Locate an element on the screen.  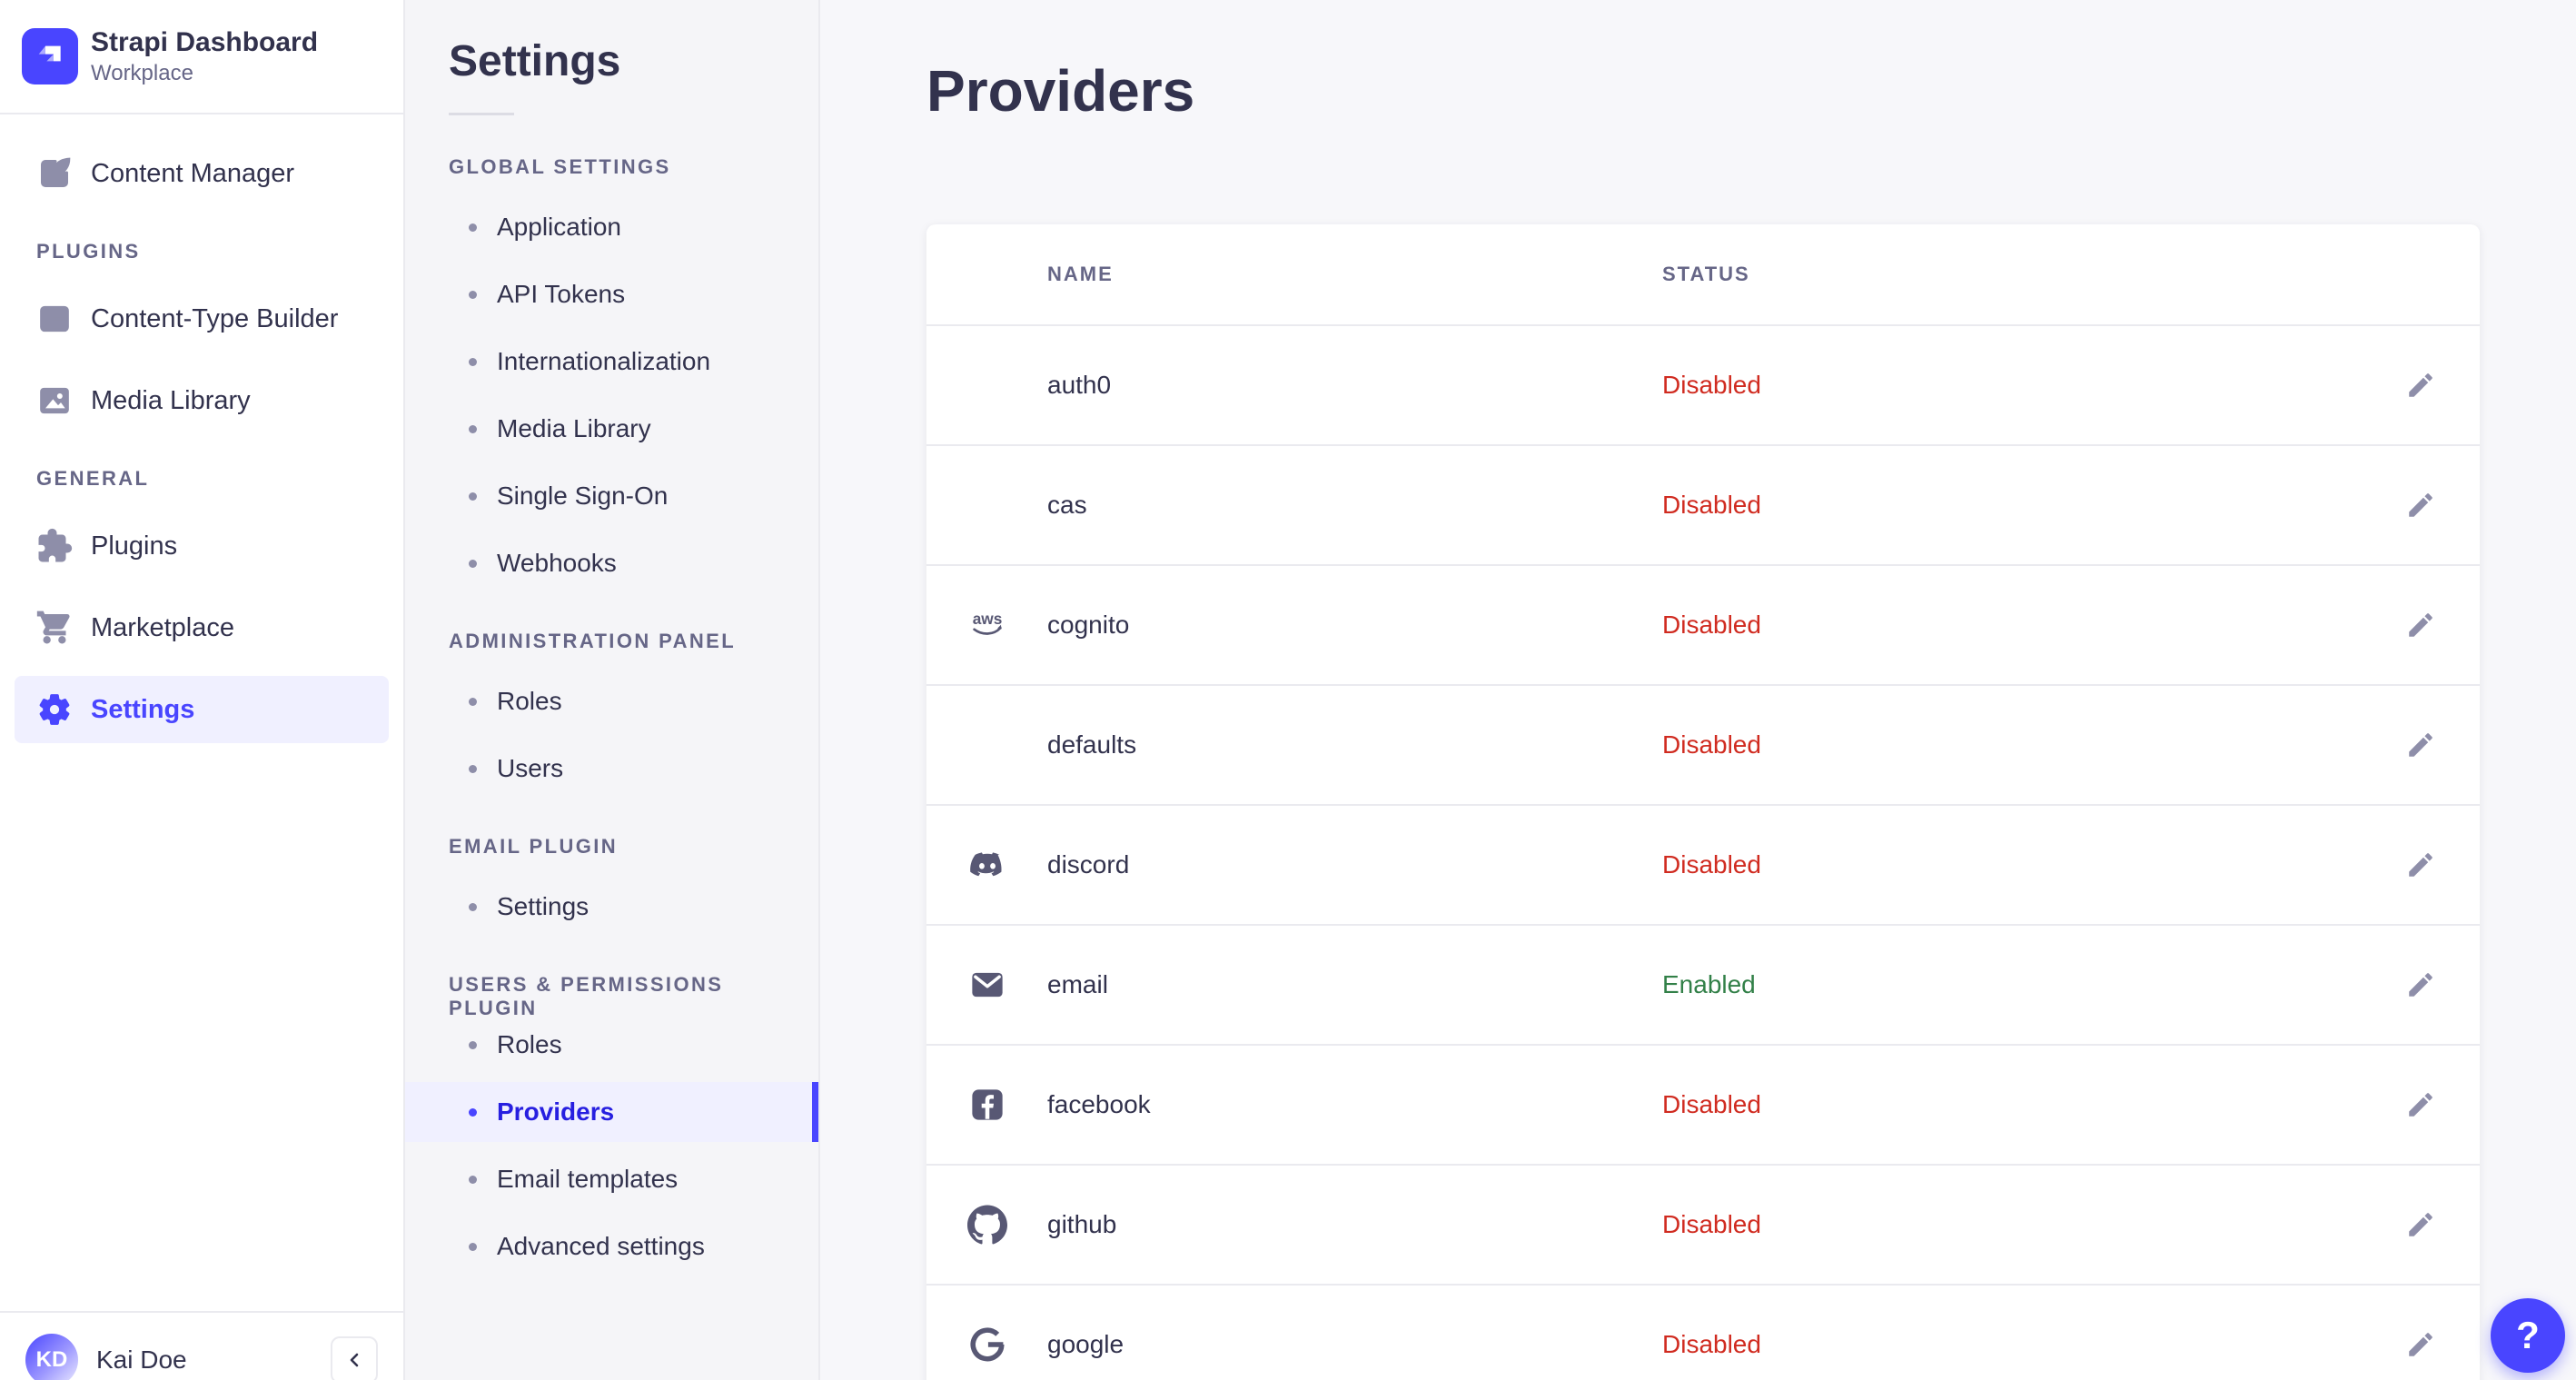
svg-text: aws is located at coordinates (987, 619).